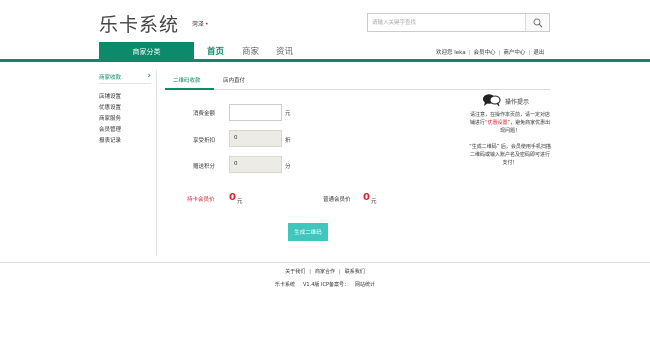 The image size is (650, 337). Describe the element at coordinates (497, 123) in the screenshot. I see `tips-highlight: “优惠设置”` at that location.